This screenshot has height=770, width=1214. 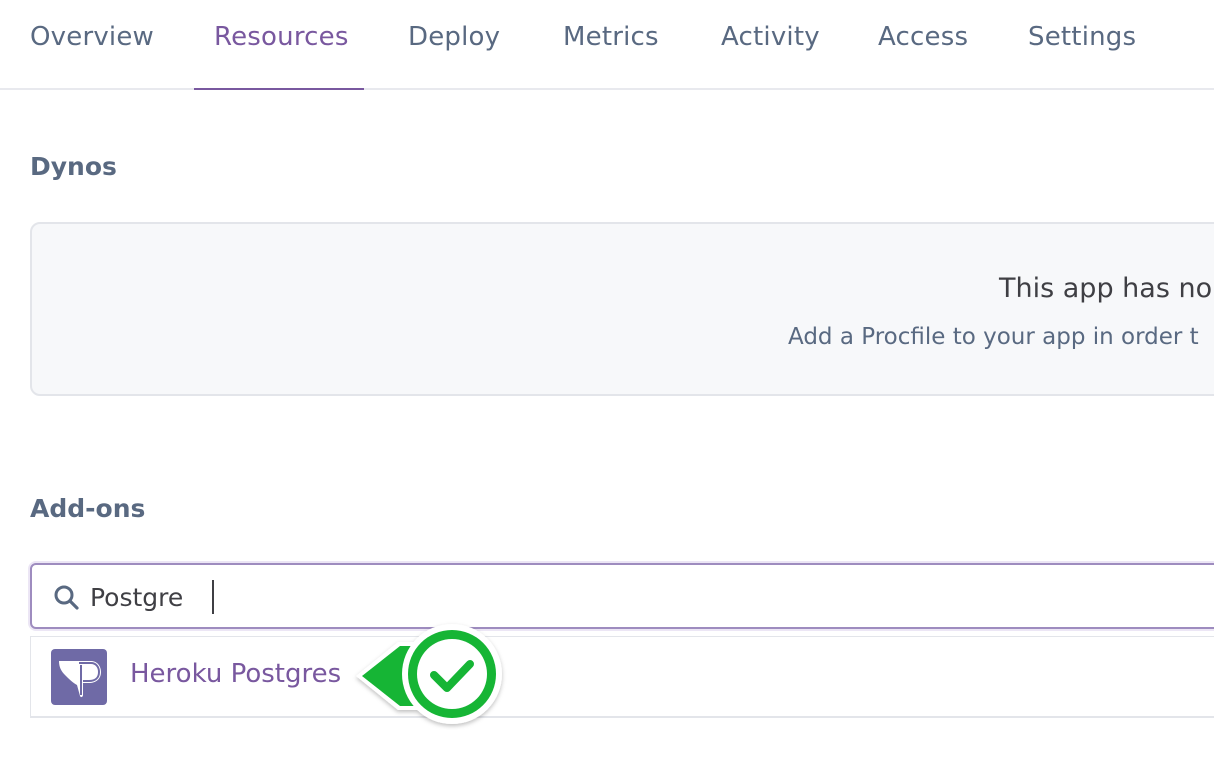 What do you see at coordinates (73, 166) in the screenshot?
I see `dynos-heading: Dynos` at bounding box center [73, 166].